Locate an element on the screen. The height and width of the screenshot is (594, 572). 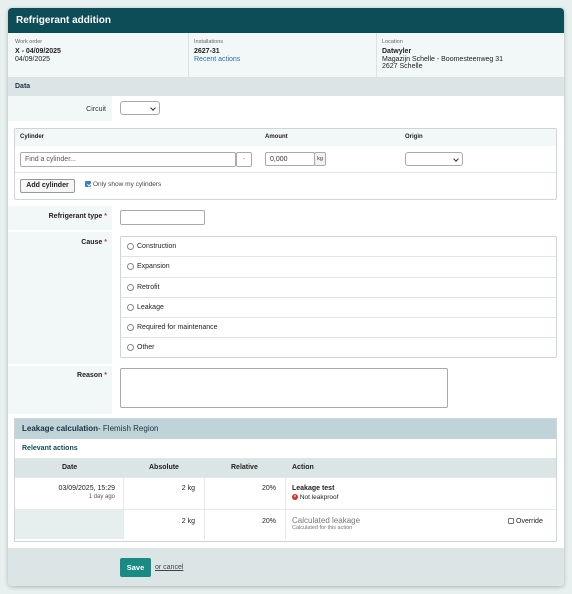
location-label: Location is located at coordinates (392, 42).